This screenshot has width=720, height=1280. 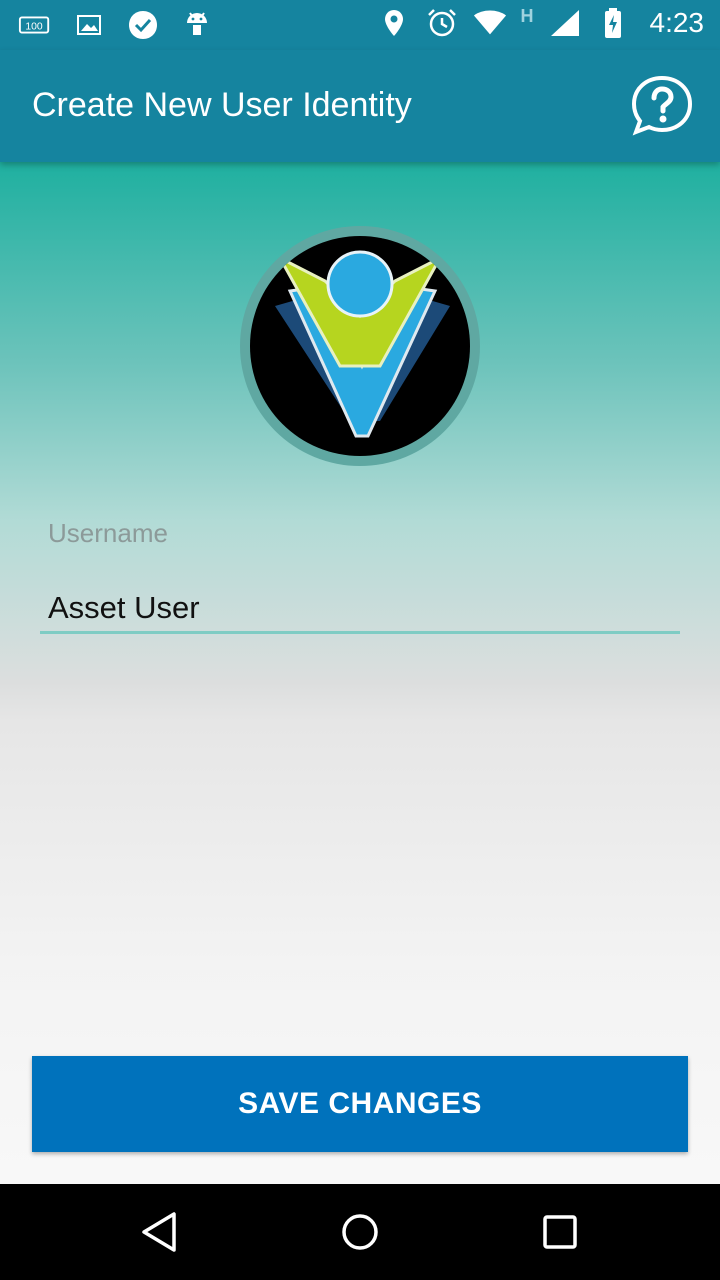 What do you see at coordinates (360, 611) in the screenshot?
I see `username-input` at bounding box center [360, 611].